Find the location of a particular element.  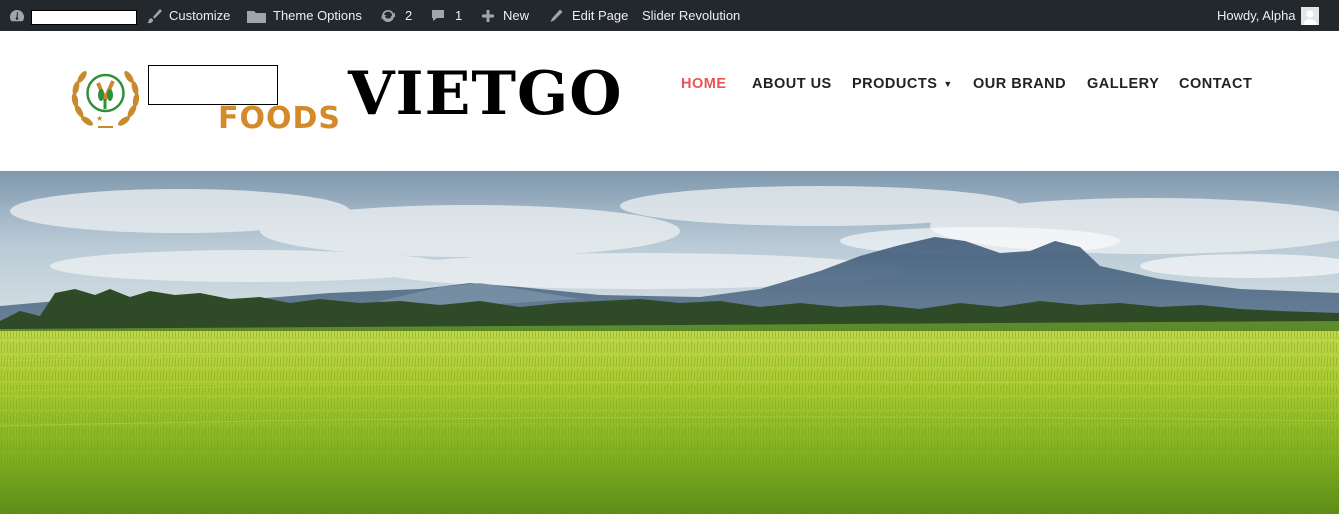

updates-link: 2 is located at coordinates (395, 15).